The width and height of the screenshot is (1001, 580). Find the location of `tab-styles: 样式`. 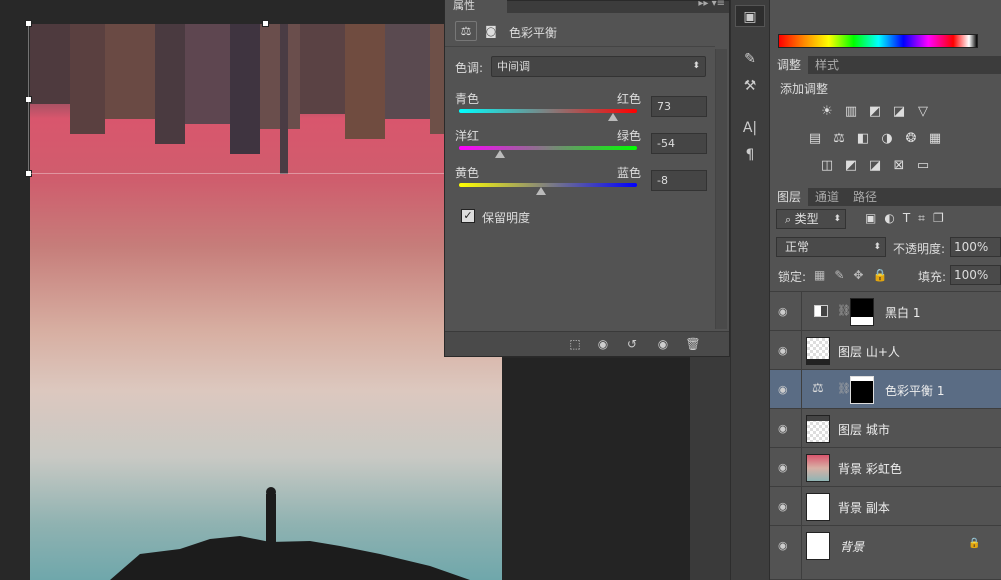

tab-styles: 样式 is located at coordinates (827, 65).